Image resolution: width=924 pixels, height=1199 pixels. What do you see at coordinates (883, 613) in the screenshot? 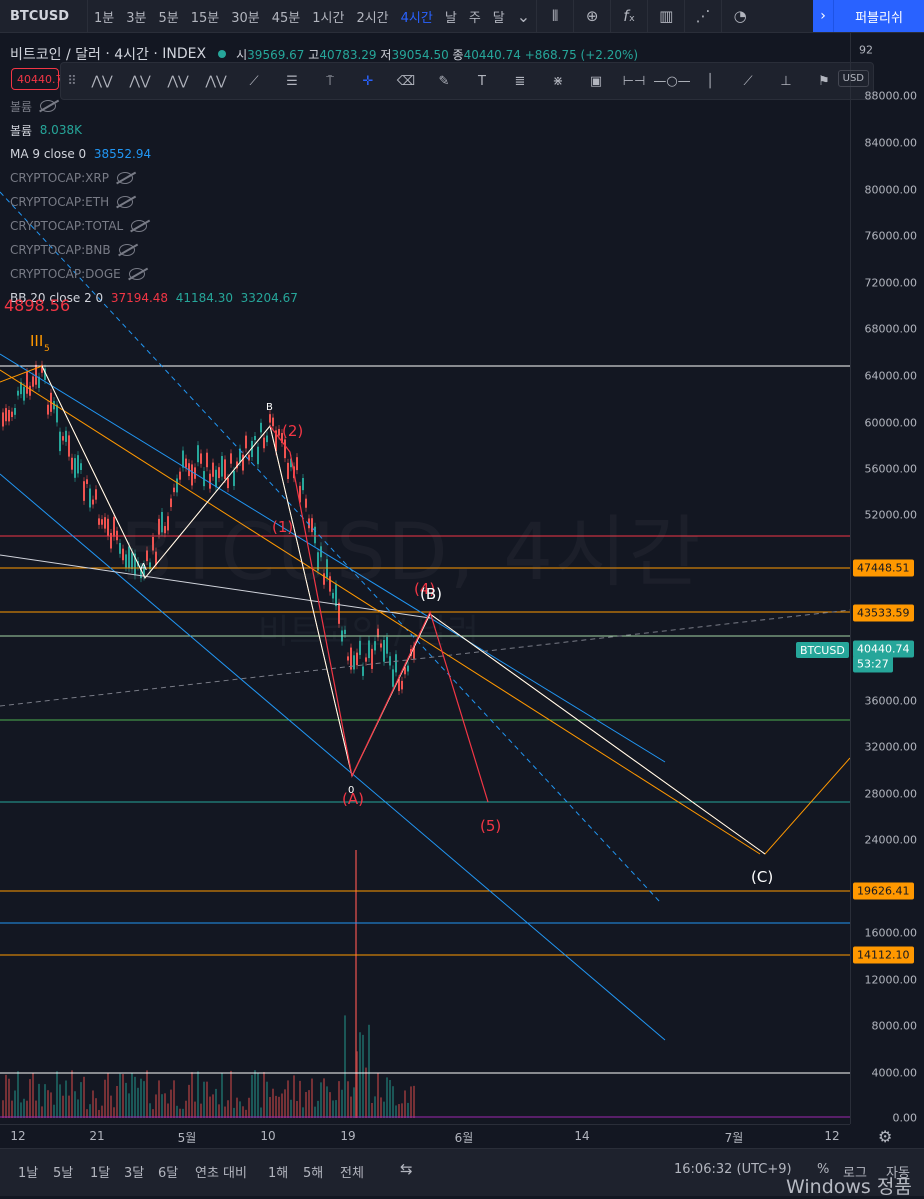
I see `price-label: 43533.59` at bounding box center [883, 613].